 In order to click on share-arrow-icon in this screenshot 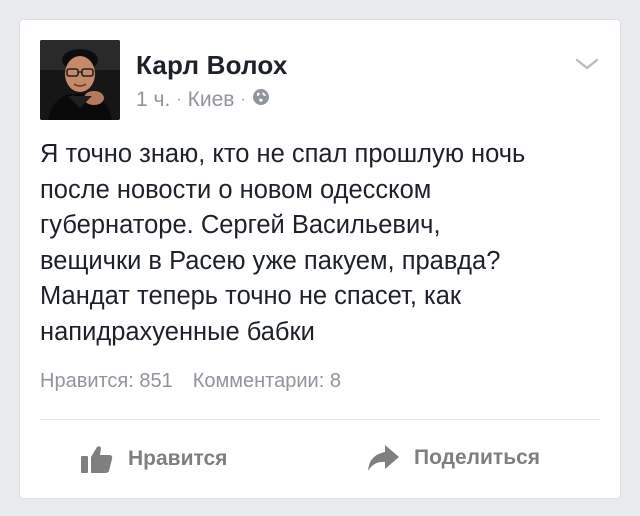, I will do `click(383, 458)`.